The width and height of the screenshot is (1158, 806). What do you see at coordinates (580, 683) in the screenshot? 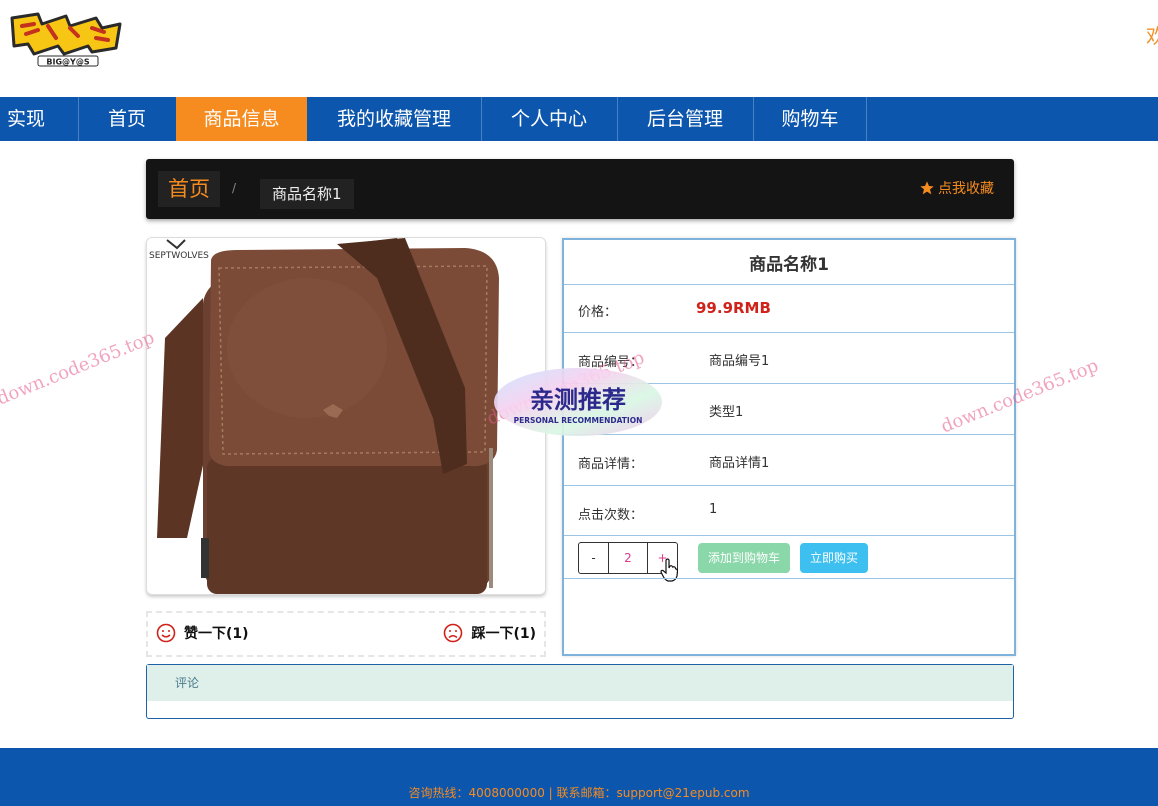
I see `comment-header: 评论` at bounding box center [580, 683].